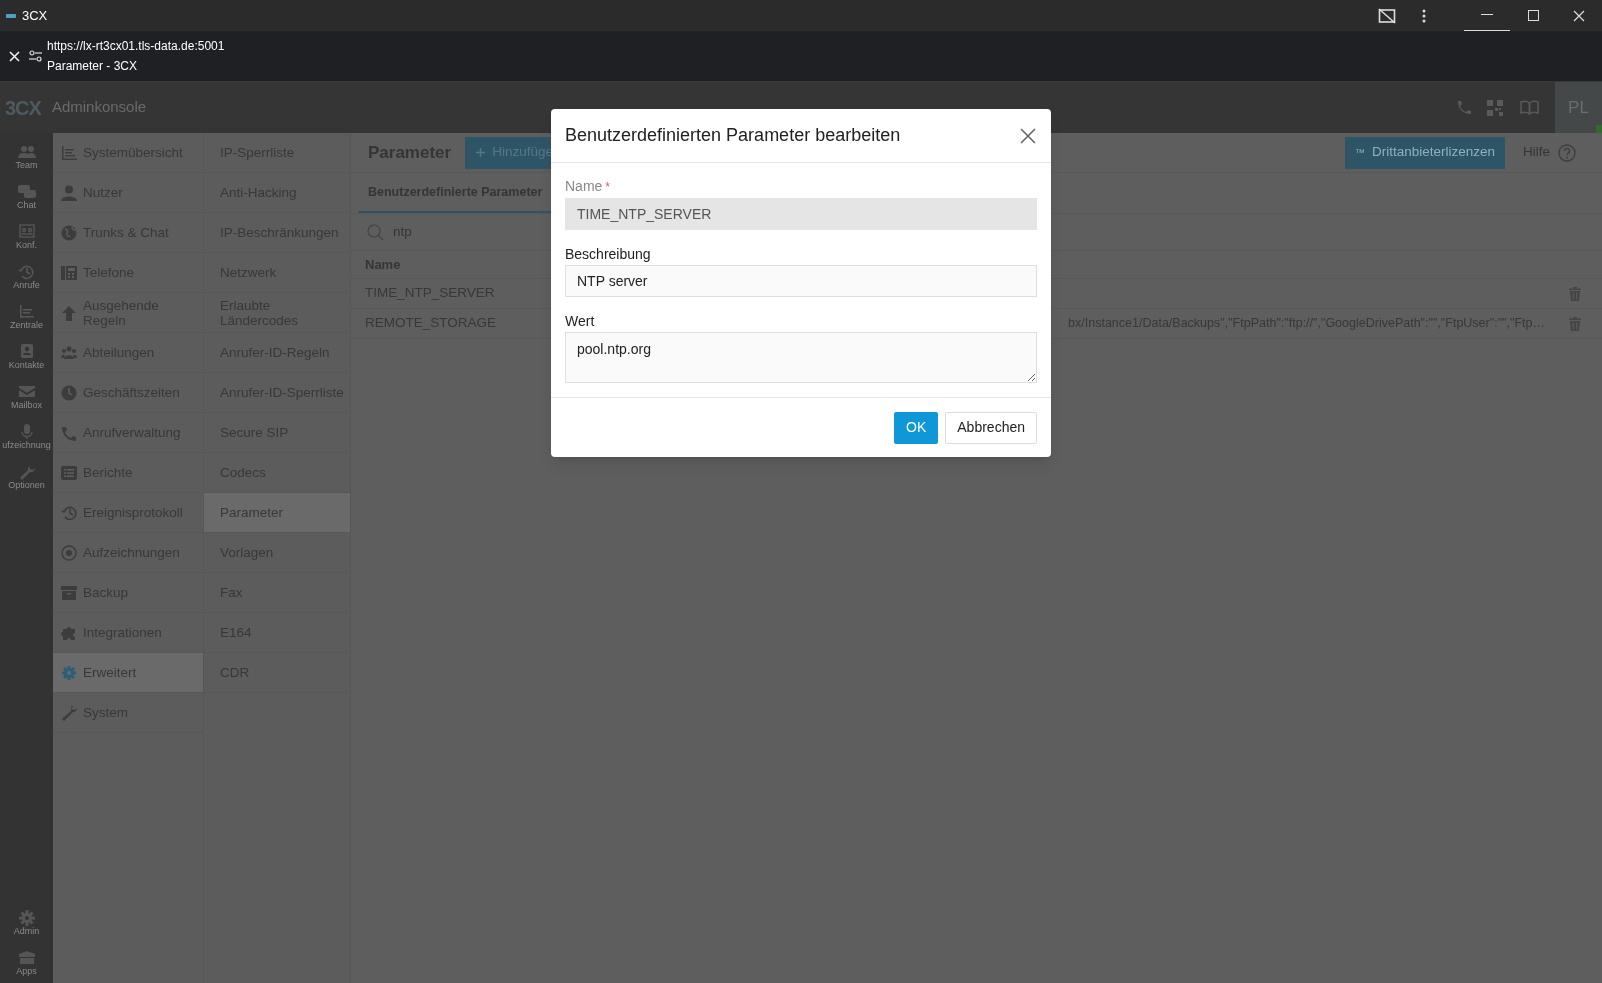 The height and width of the screenshot is (983, 1602). I want to click on help-icon, so click(1567, 152).